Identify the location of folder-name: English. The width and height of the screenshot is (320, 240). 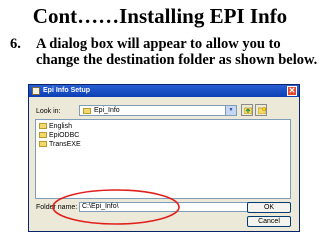
(60, 126).